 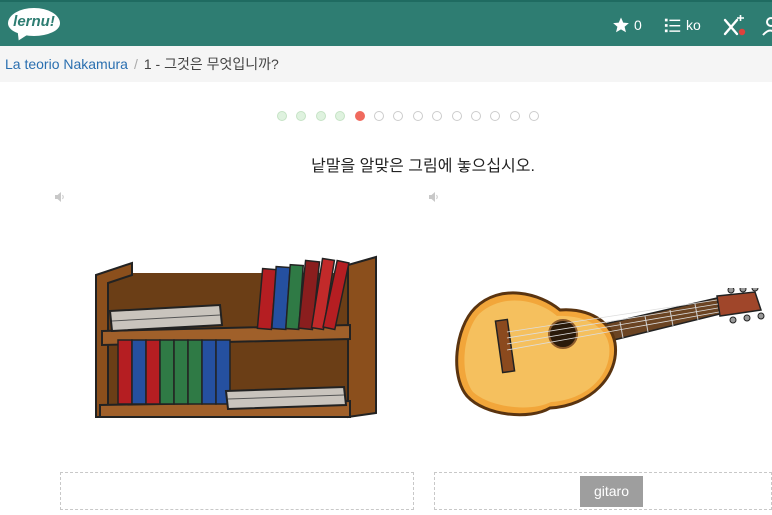 I want to click on star-icon, so click(x=621, y=25).